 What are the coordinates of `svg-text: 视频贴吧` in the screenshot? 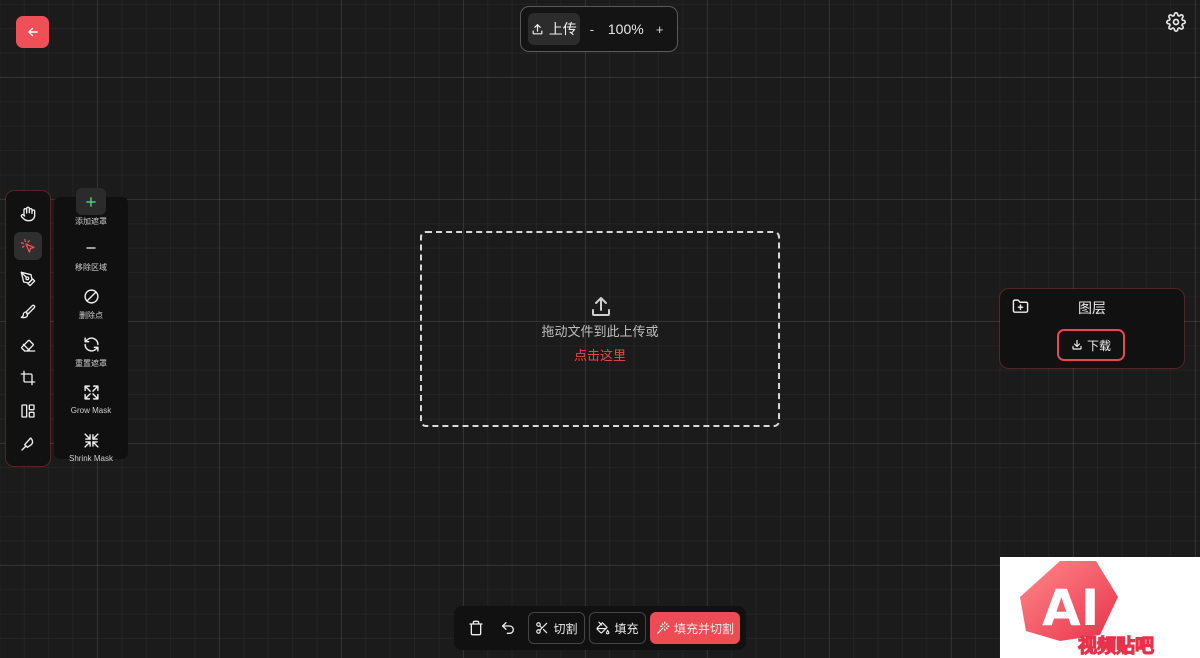 It's located at (1116, 645).